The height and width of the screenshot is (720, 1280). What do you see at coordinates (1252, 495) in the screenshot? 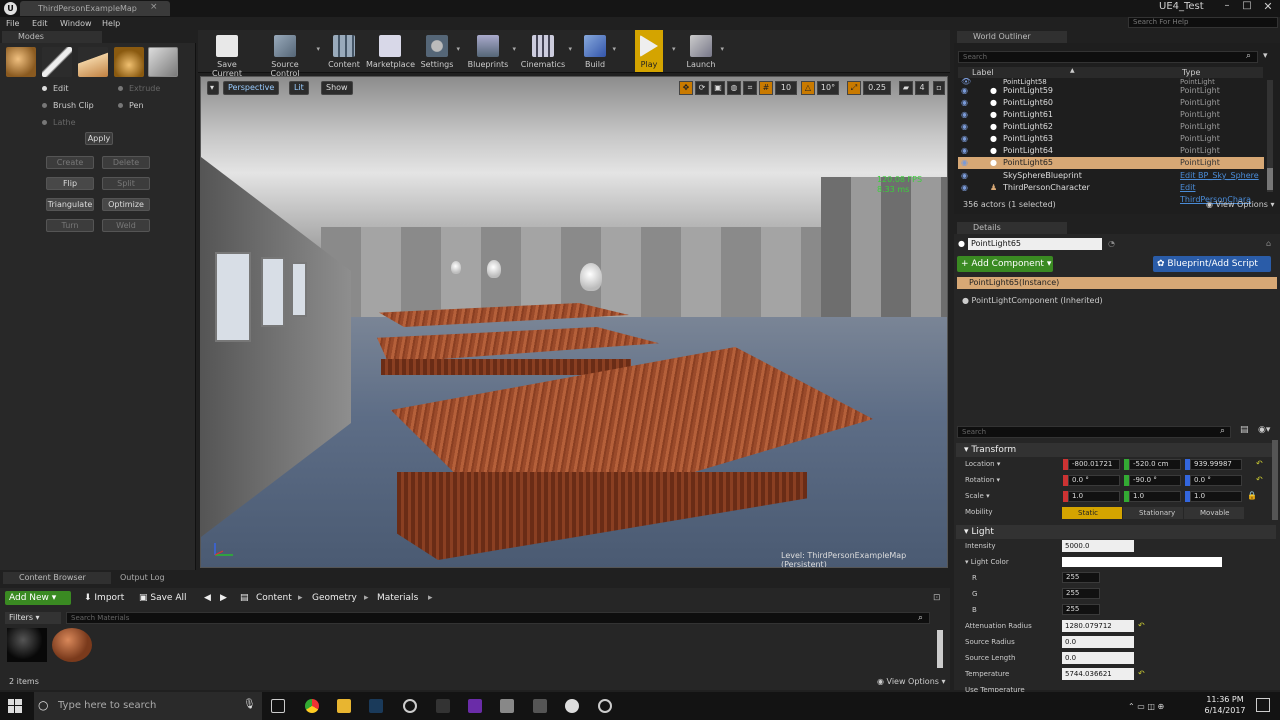
I see `lock-scale-icon: 🔒` at bounding box center [1252, 495].